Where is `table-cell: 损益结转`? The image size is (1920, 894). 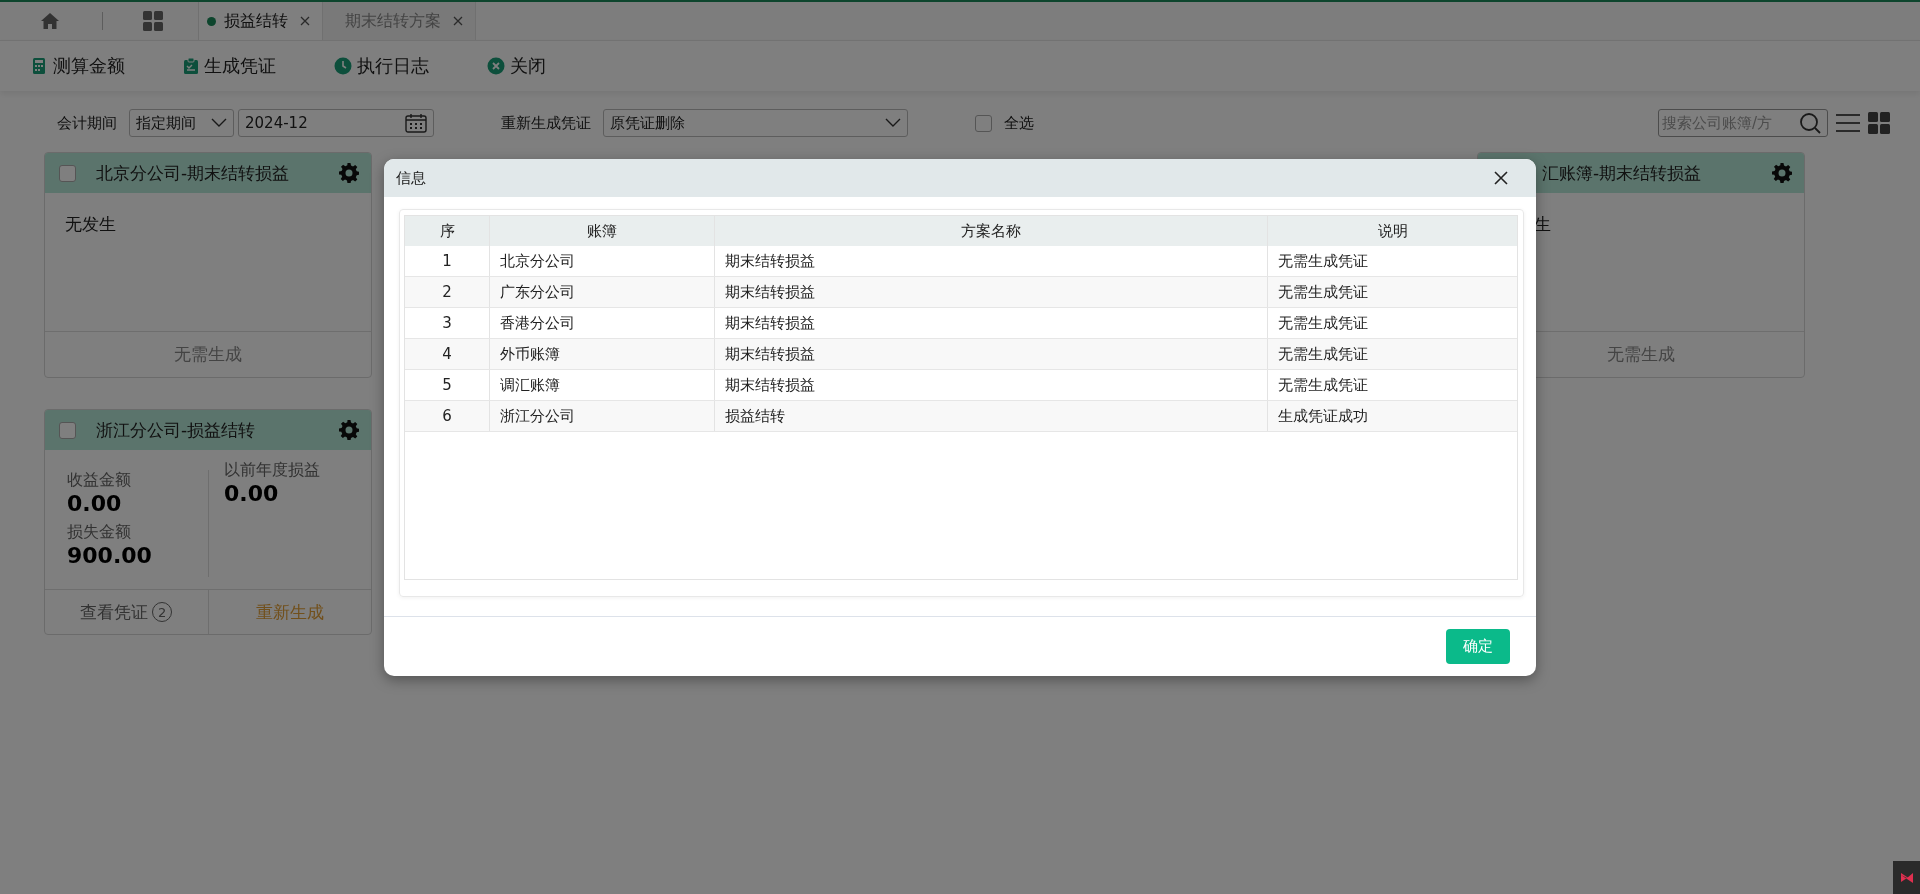 table-cell: 损益结转 is located at coordinates (991, 416).